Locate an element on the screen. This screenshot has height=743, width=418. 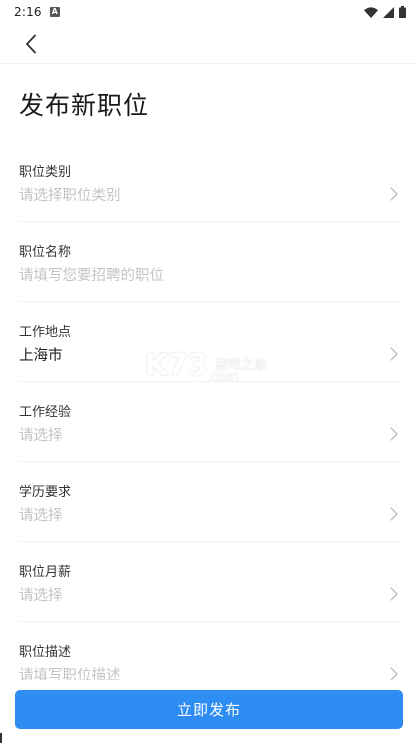
corner-mark is located at coordinates (1, 738).